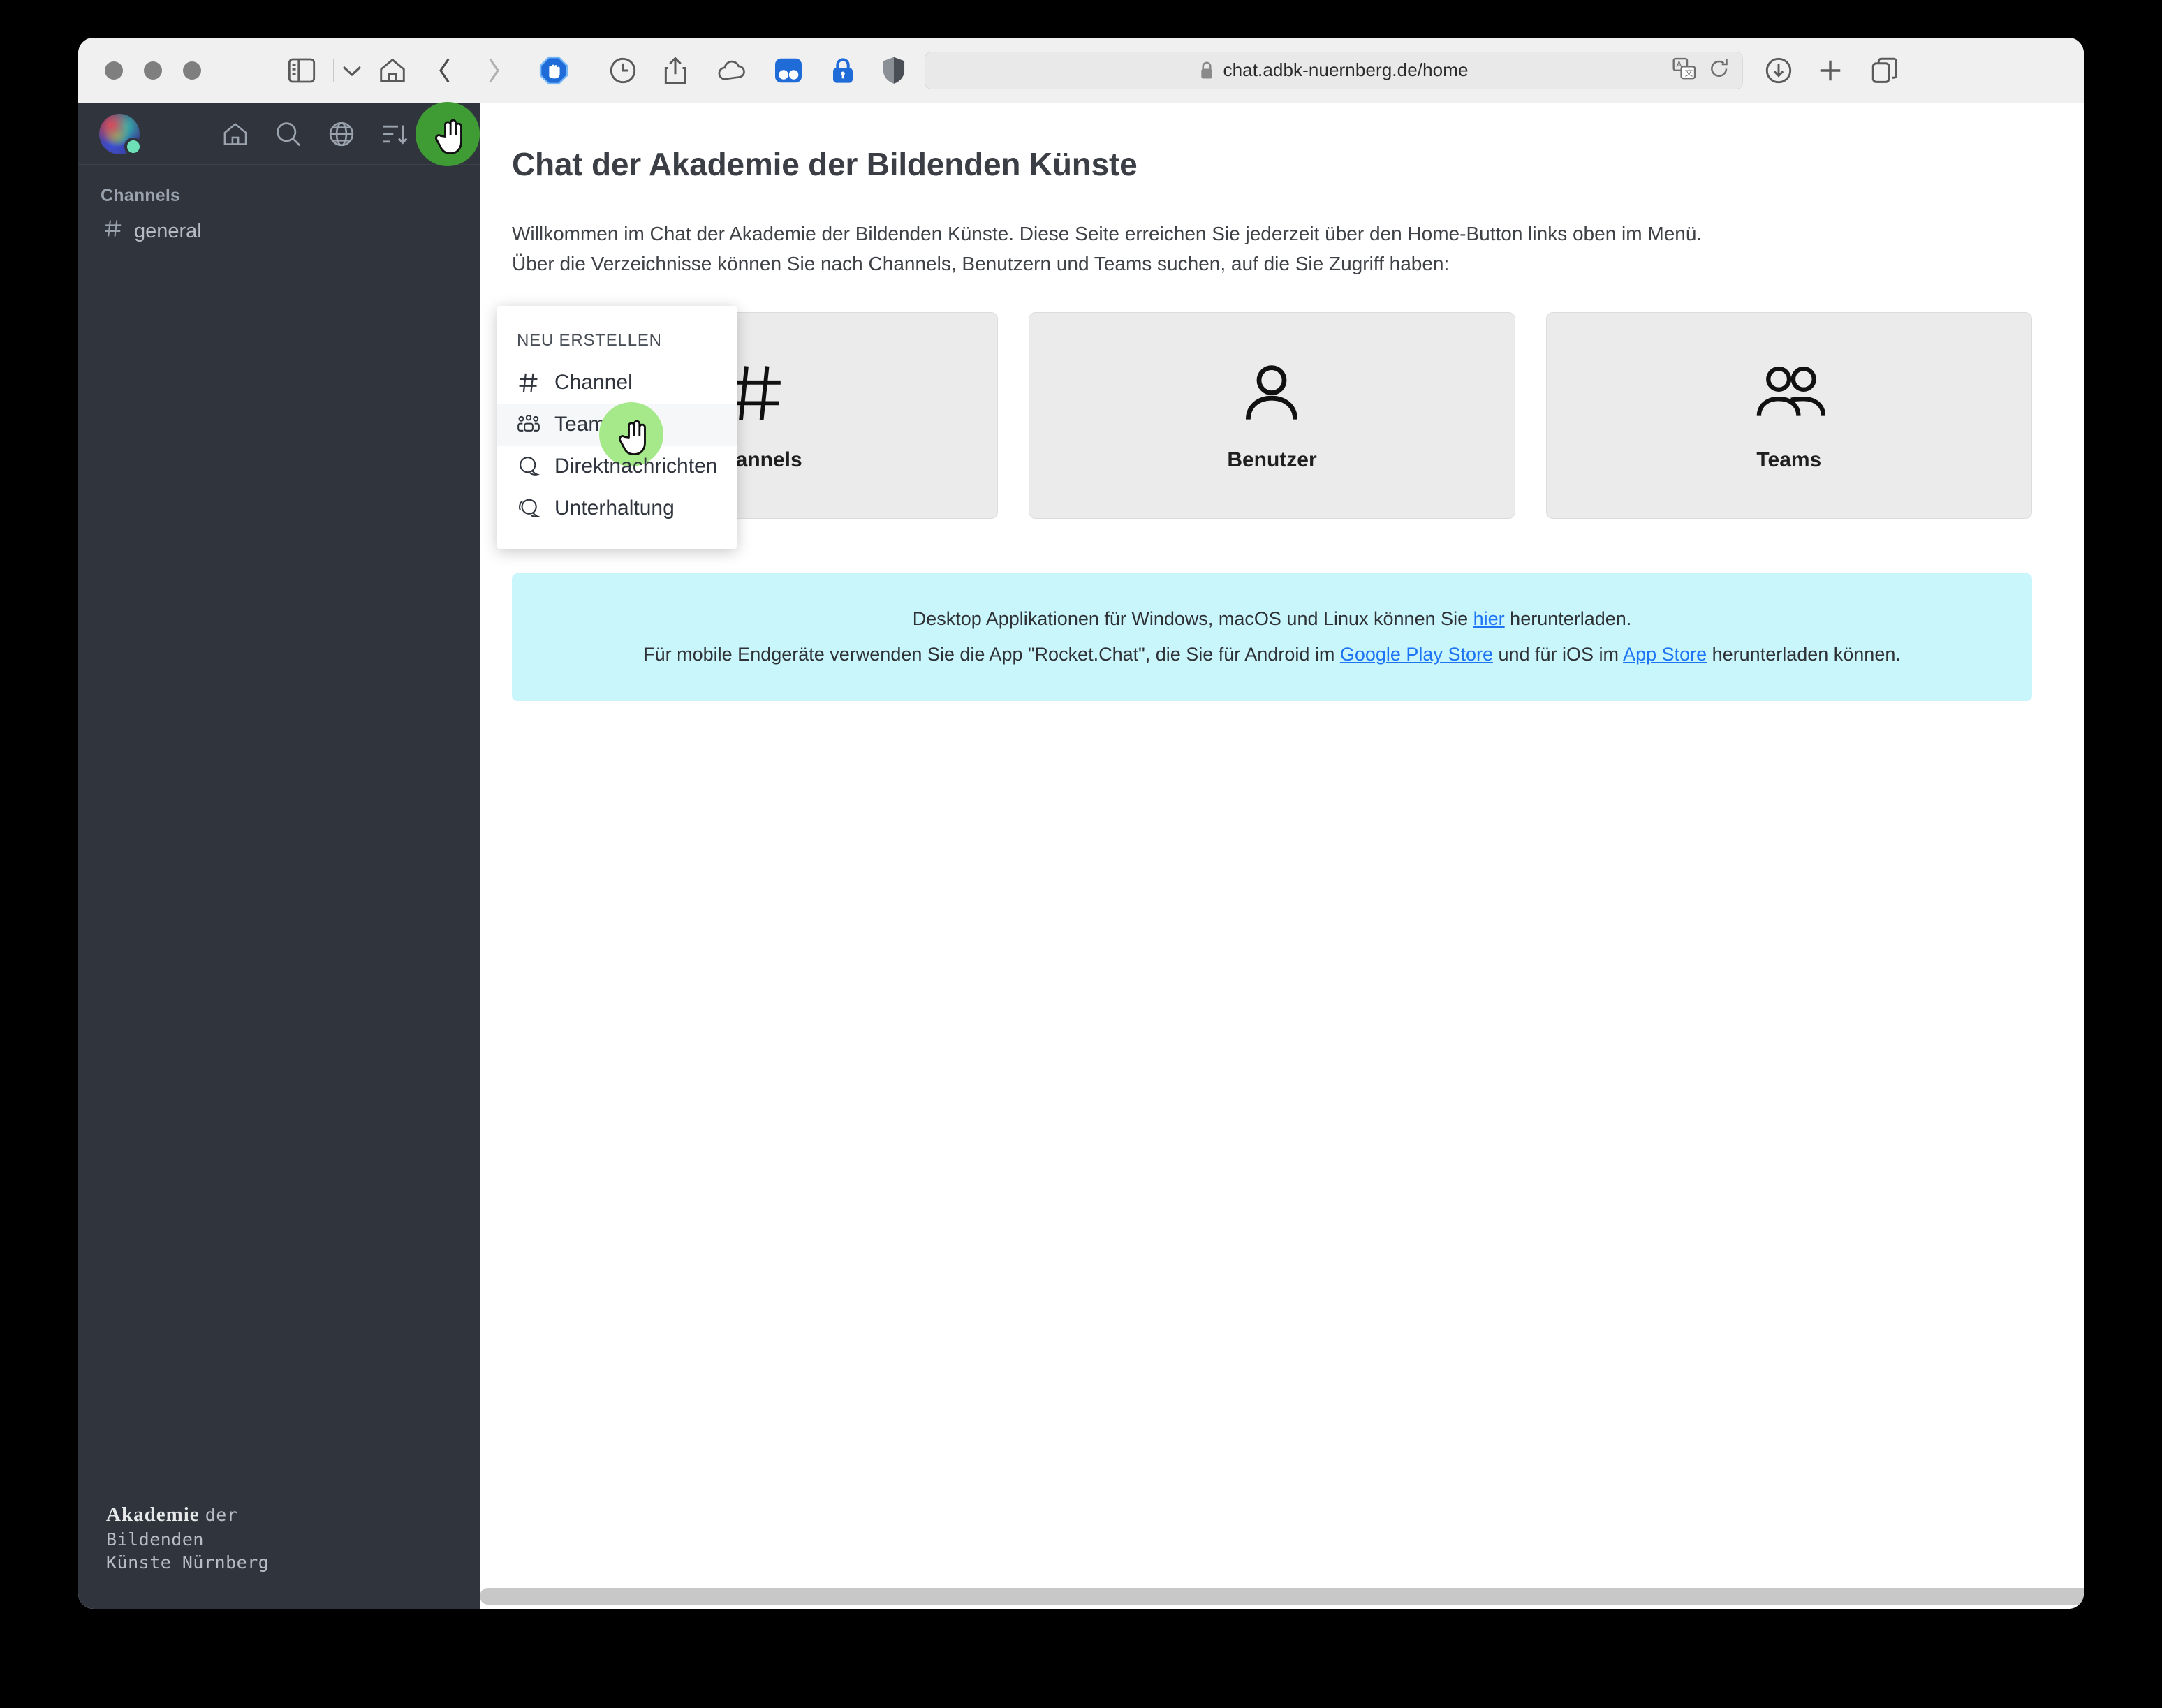 This screenshot has height=1708, width=2162. I want to click on history-clock-icon, so click(623, 70).